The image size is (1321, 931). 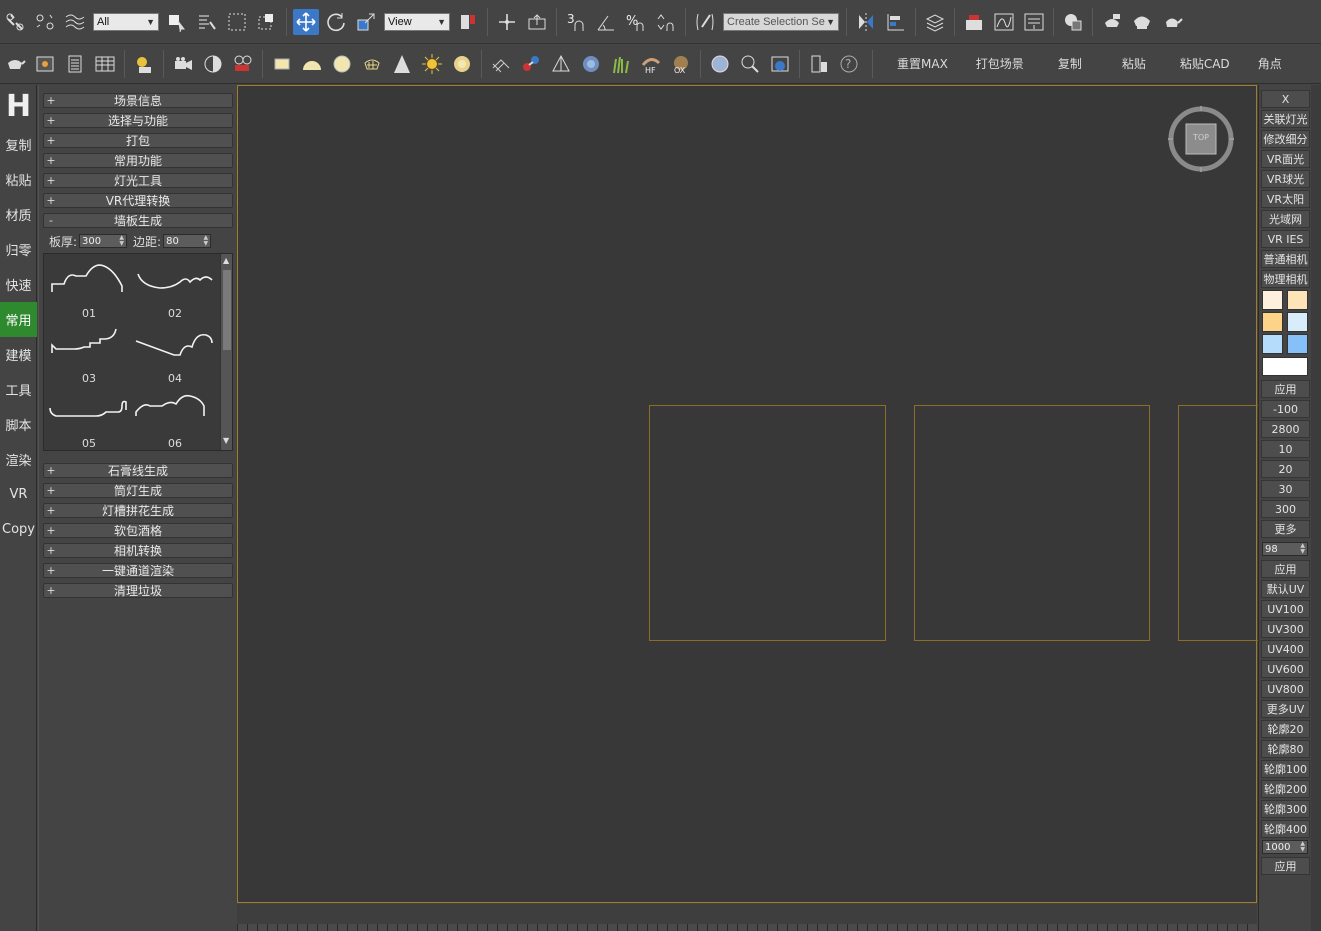 What do you see at coordinates (1285, 769) in the screenshot?
I see `outline100-button: 轮廓100` at bounding box center [1285, 769].